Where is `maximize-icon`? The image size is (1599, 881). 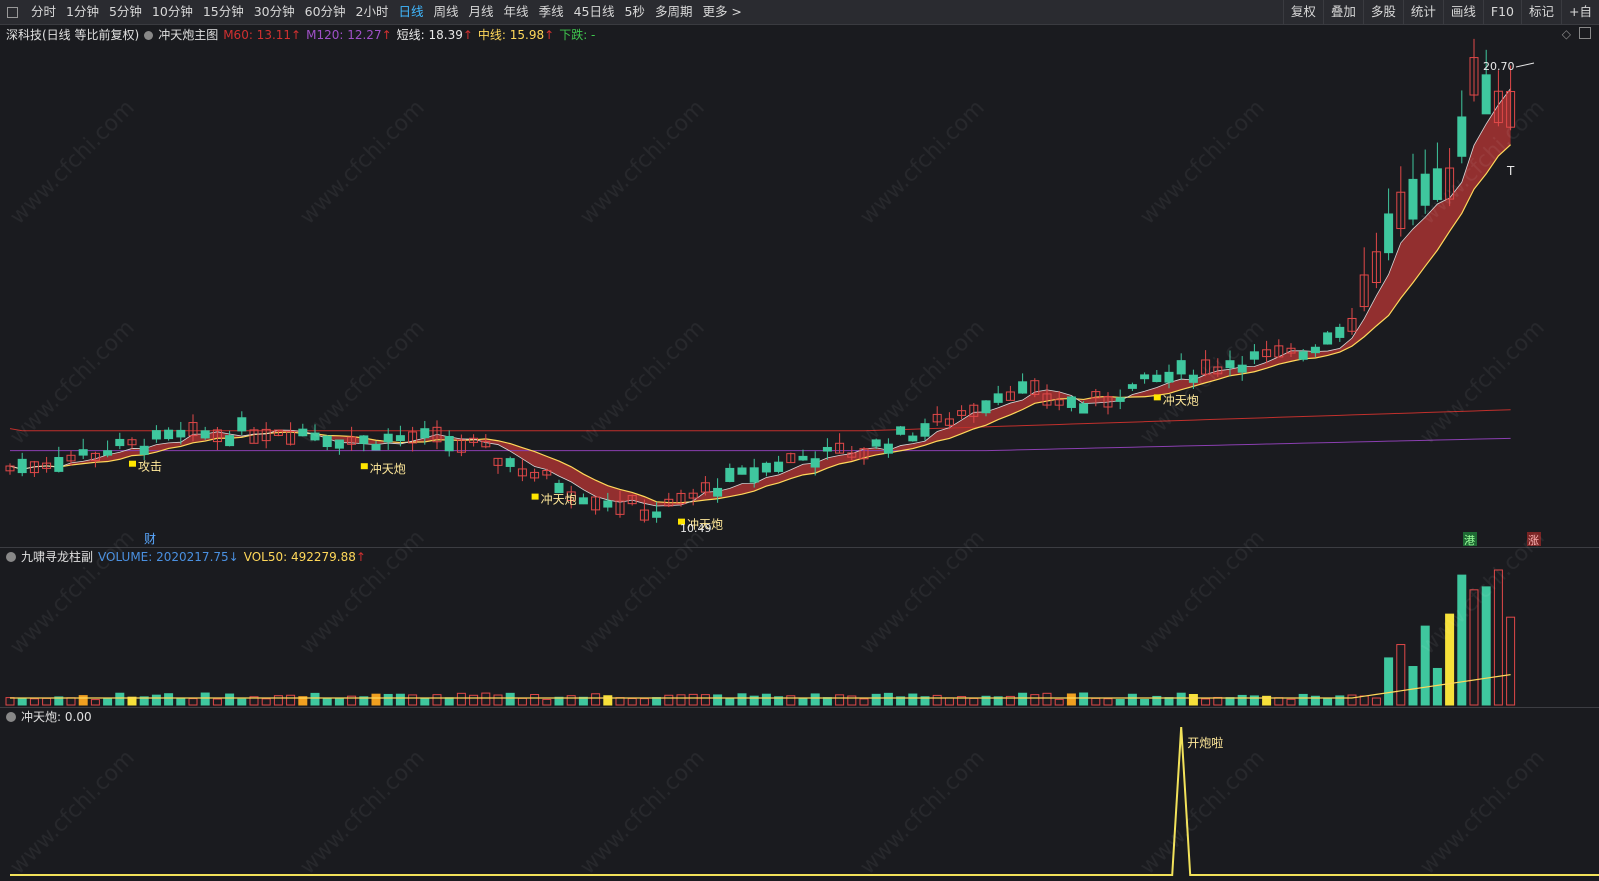 maximize-icon is located at coordinates (1585, 33).